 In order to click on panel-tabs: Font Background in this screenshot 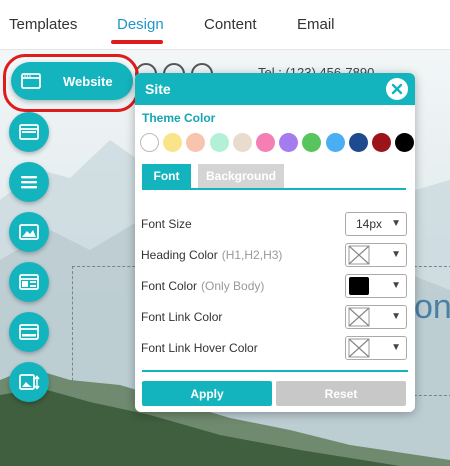, I will do `click(274, 177)`.